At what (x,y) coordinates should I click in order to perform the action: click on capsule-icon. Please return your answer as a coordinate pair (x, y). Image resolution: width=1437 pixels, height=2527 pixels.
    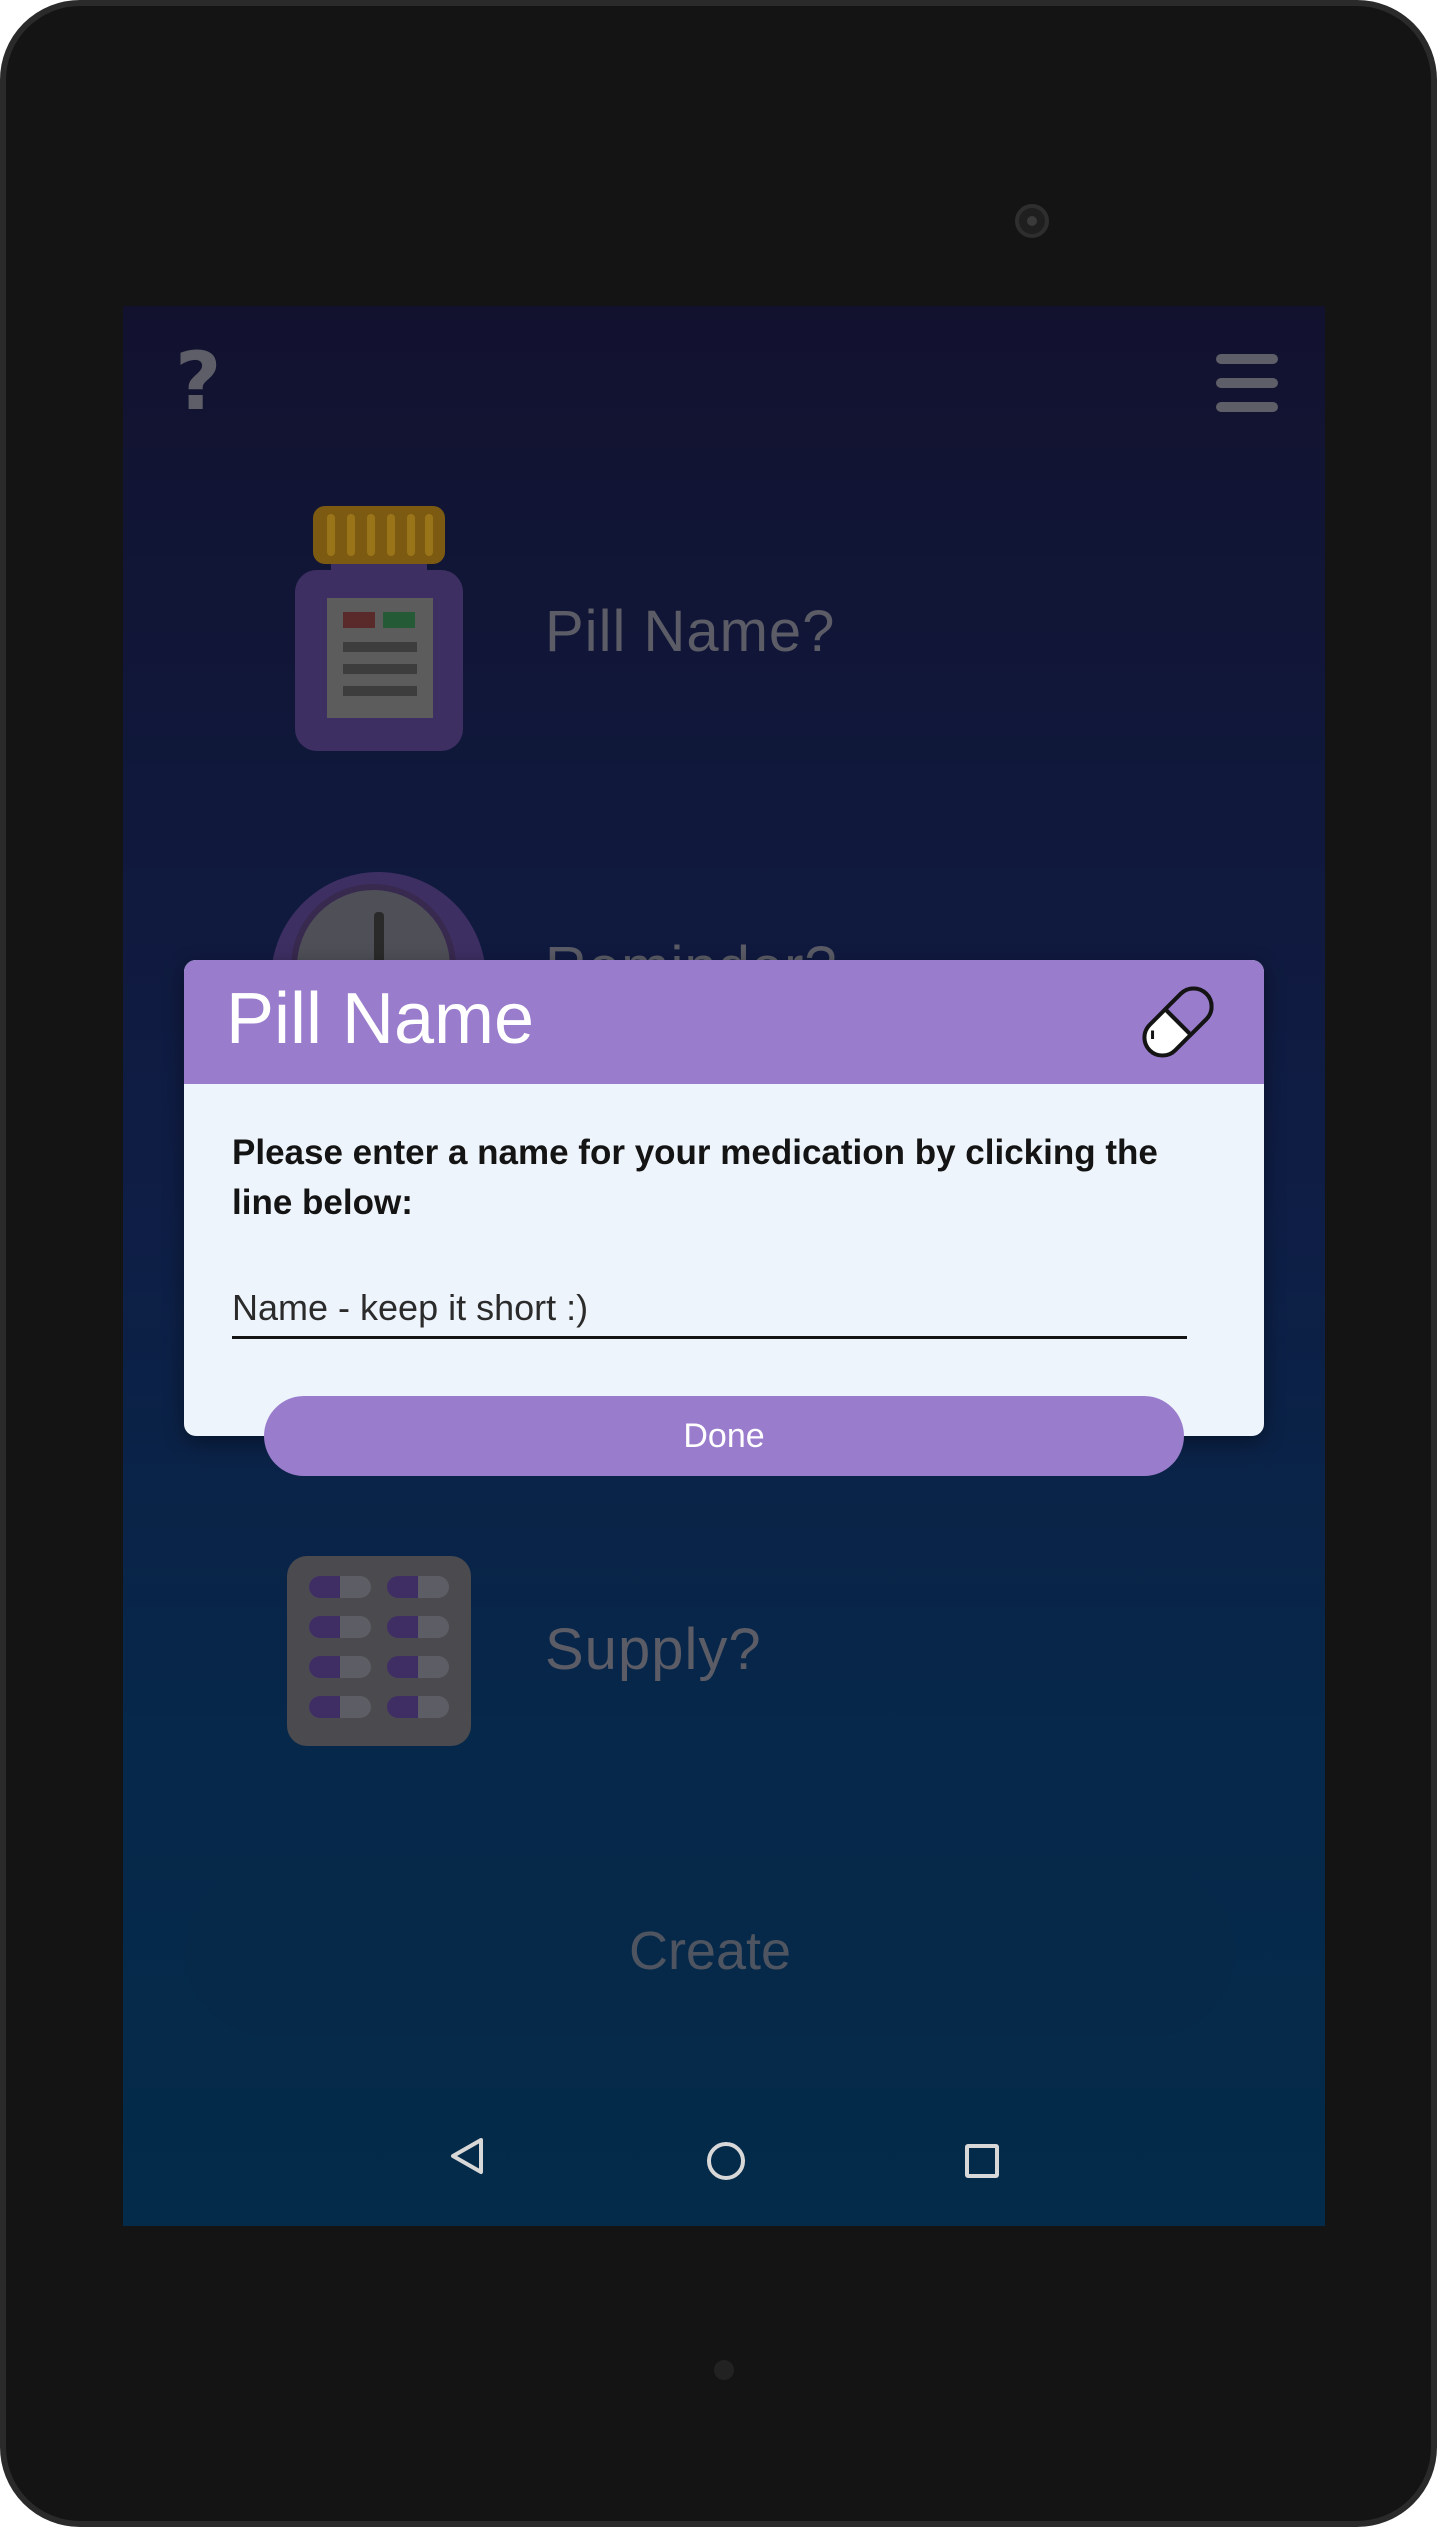
    Looking at the image, I should click on (1178, 1024).